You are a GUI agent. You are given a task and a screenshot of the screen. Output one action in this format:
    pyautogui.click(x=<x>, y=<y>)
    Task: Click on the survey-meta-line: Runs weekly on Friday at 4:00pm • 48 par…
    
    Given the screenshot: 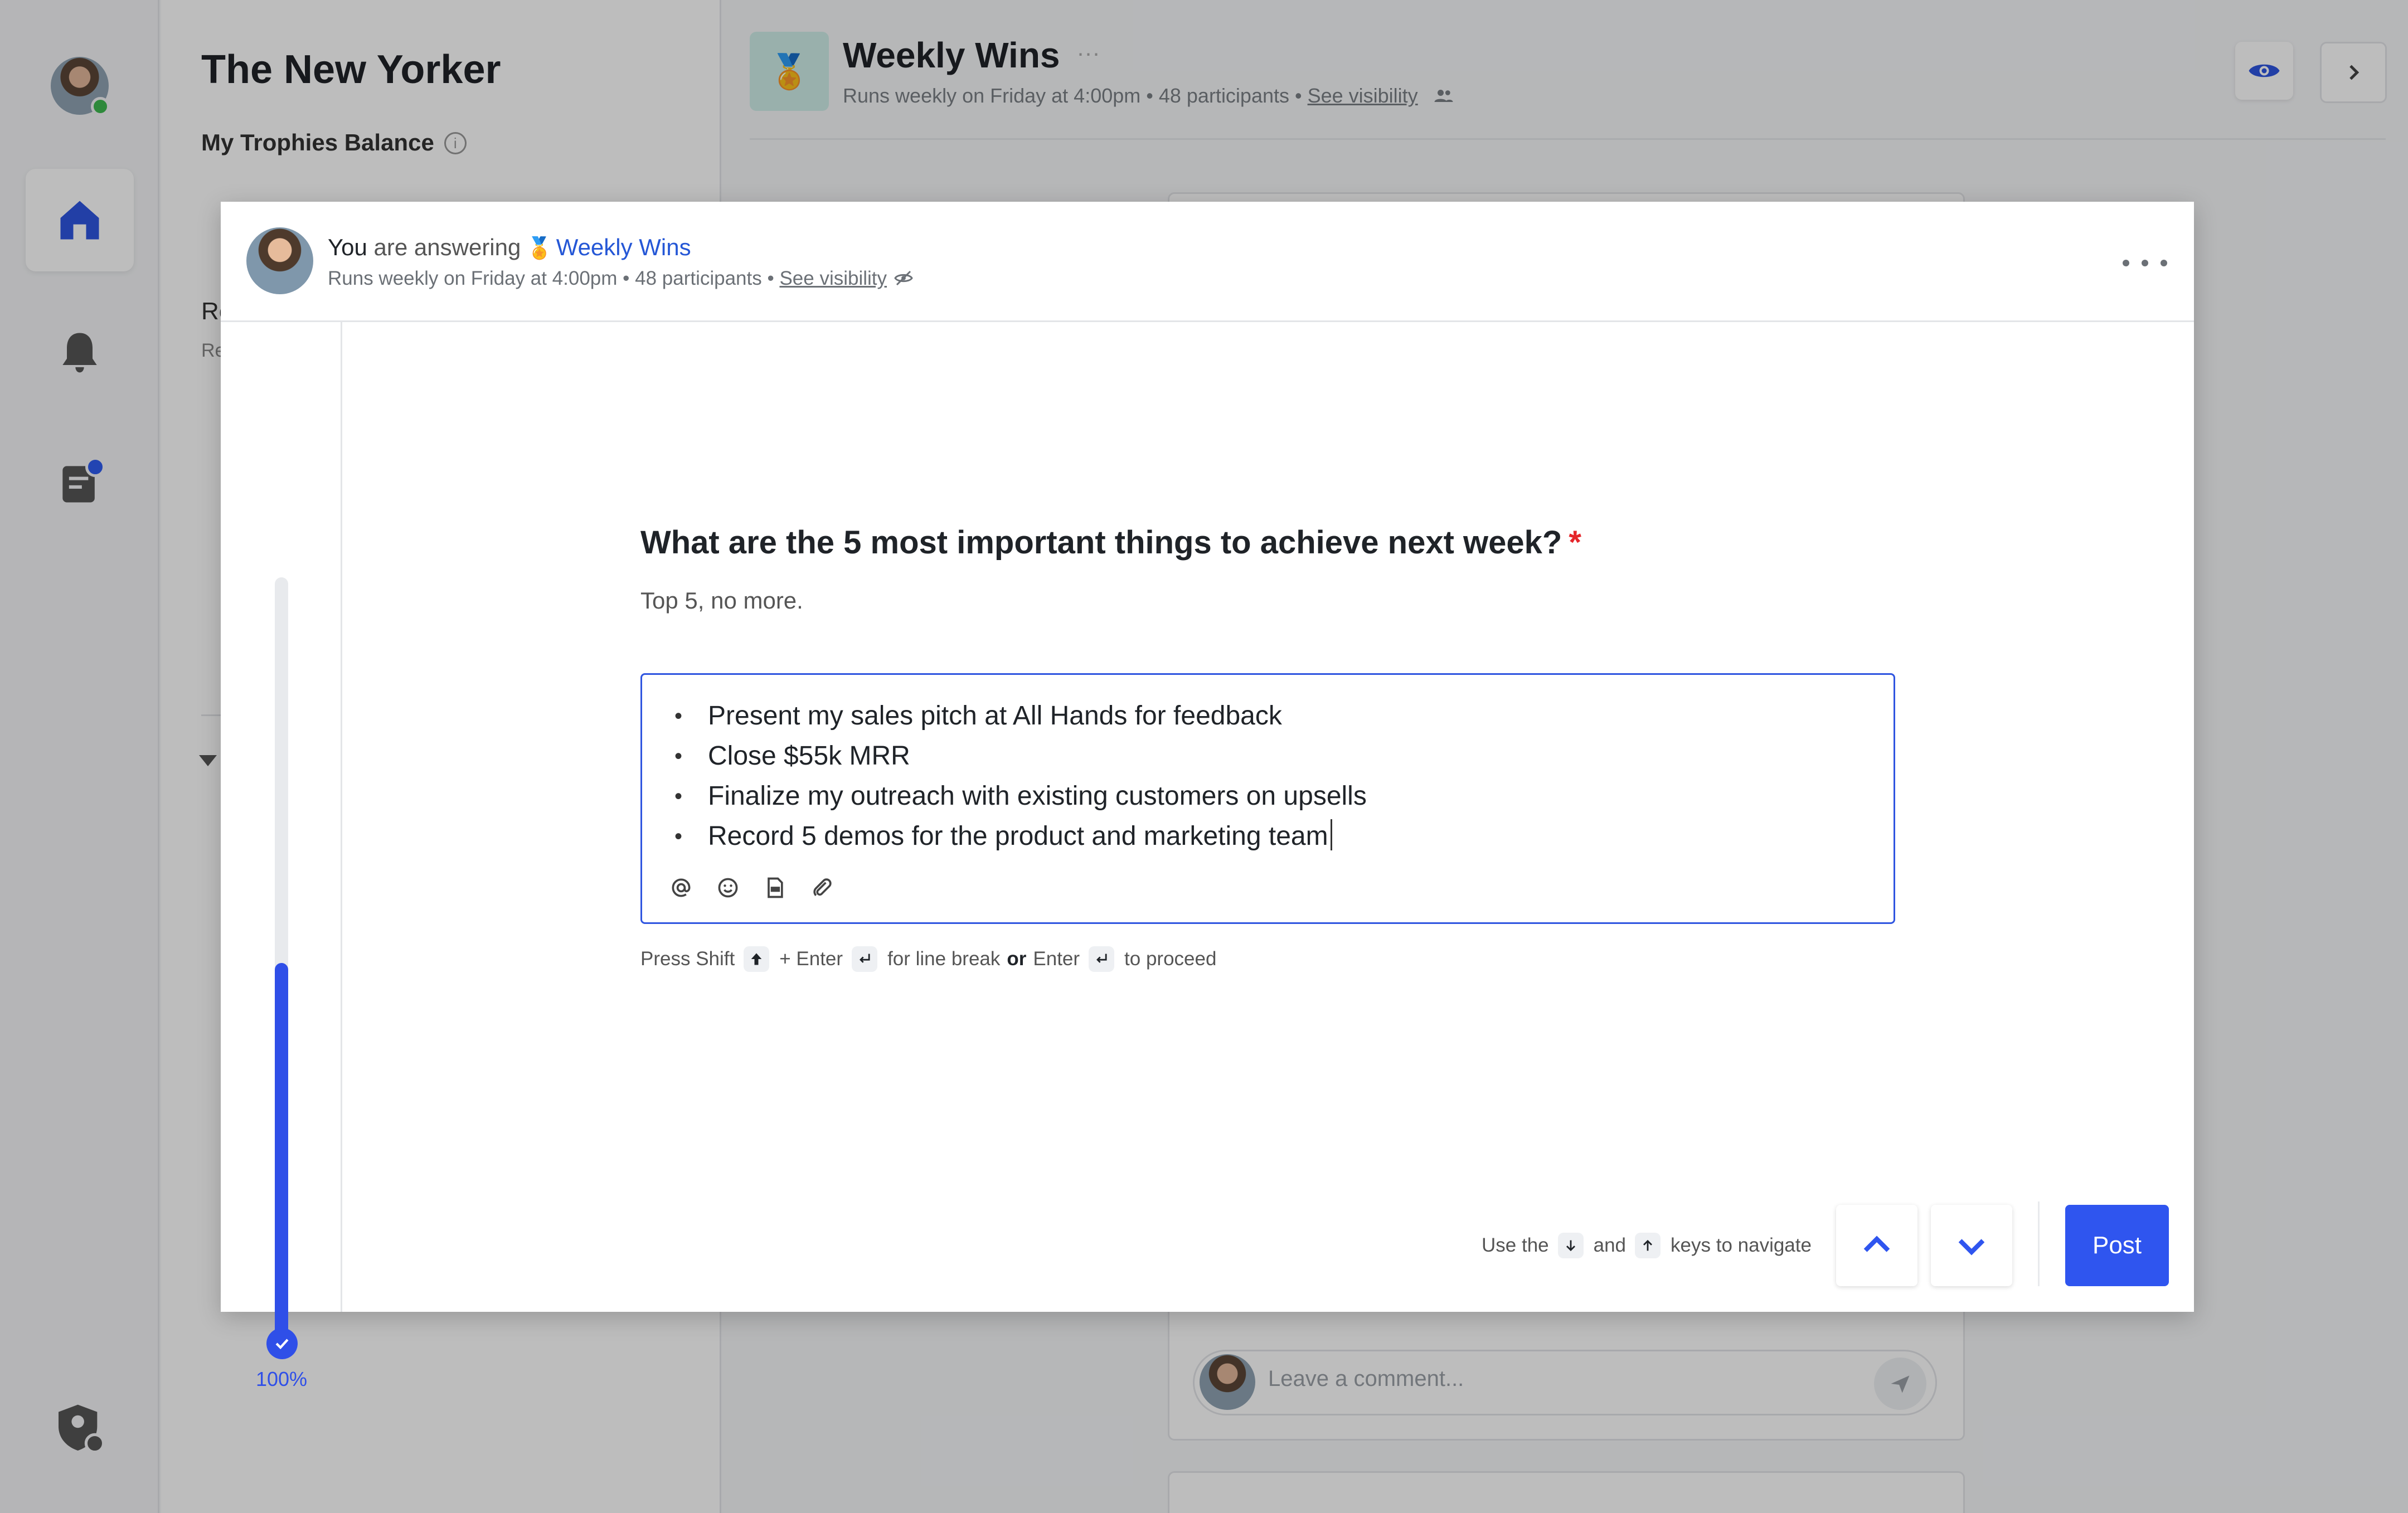 What is the action you would take?
    pyautogui.click(x=621, y=278)
    